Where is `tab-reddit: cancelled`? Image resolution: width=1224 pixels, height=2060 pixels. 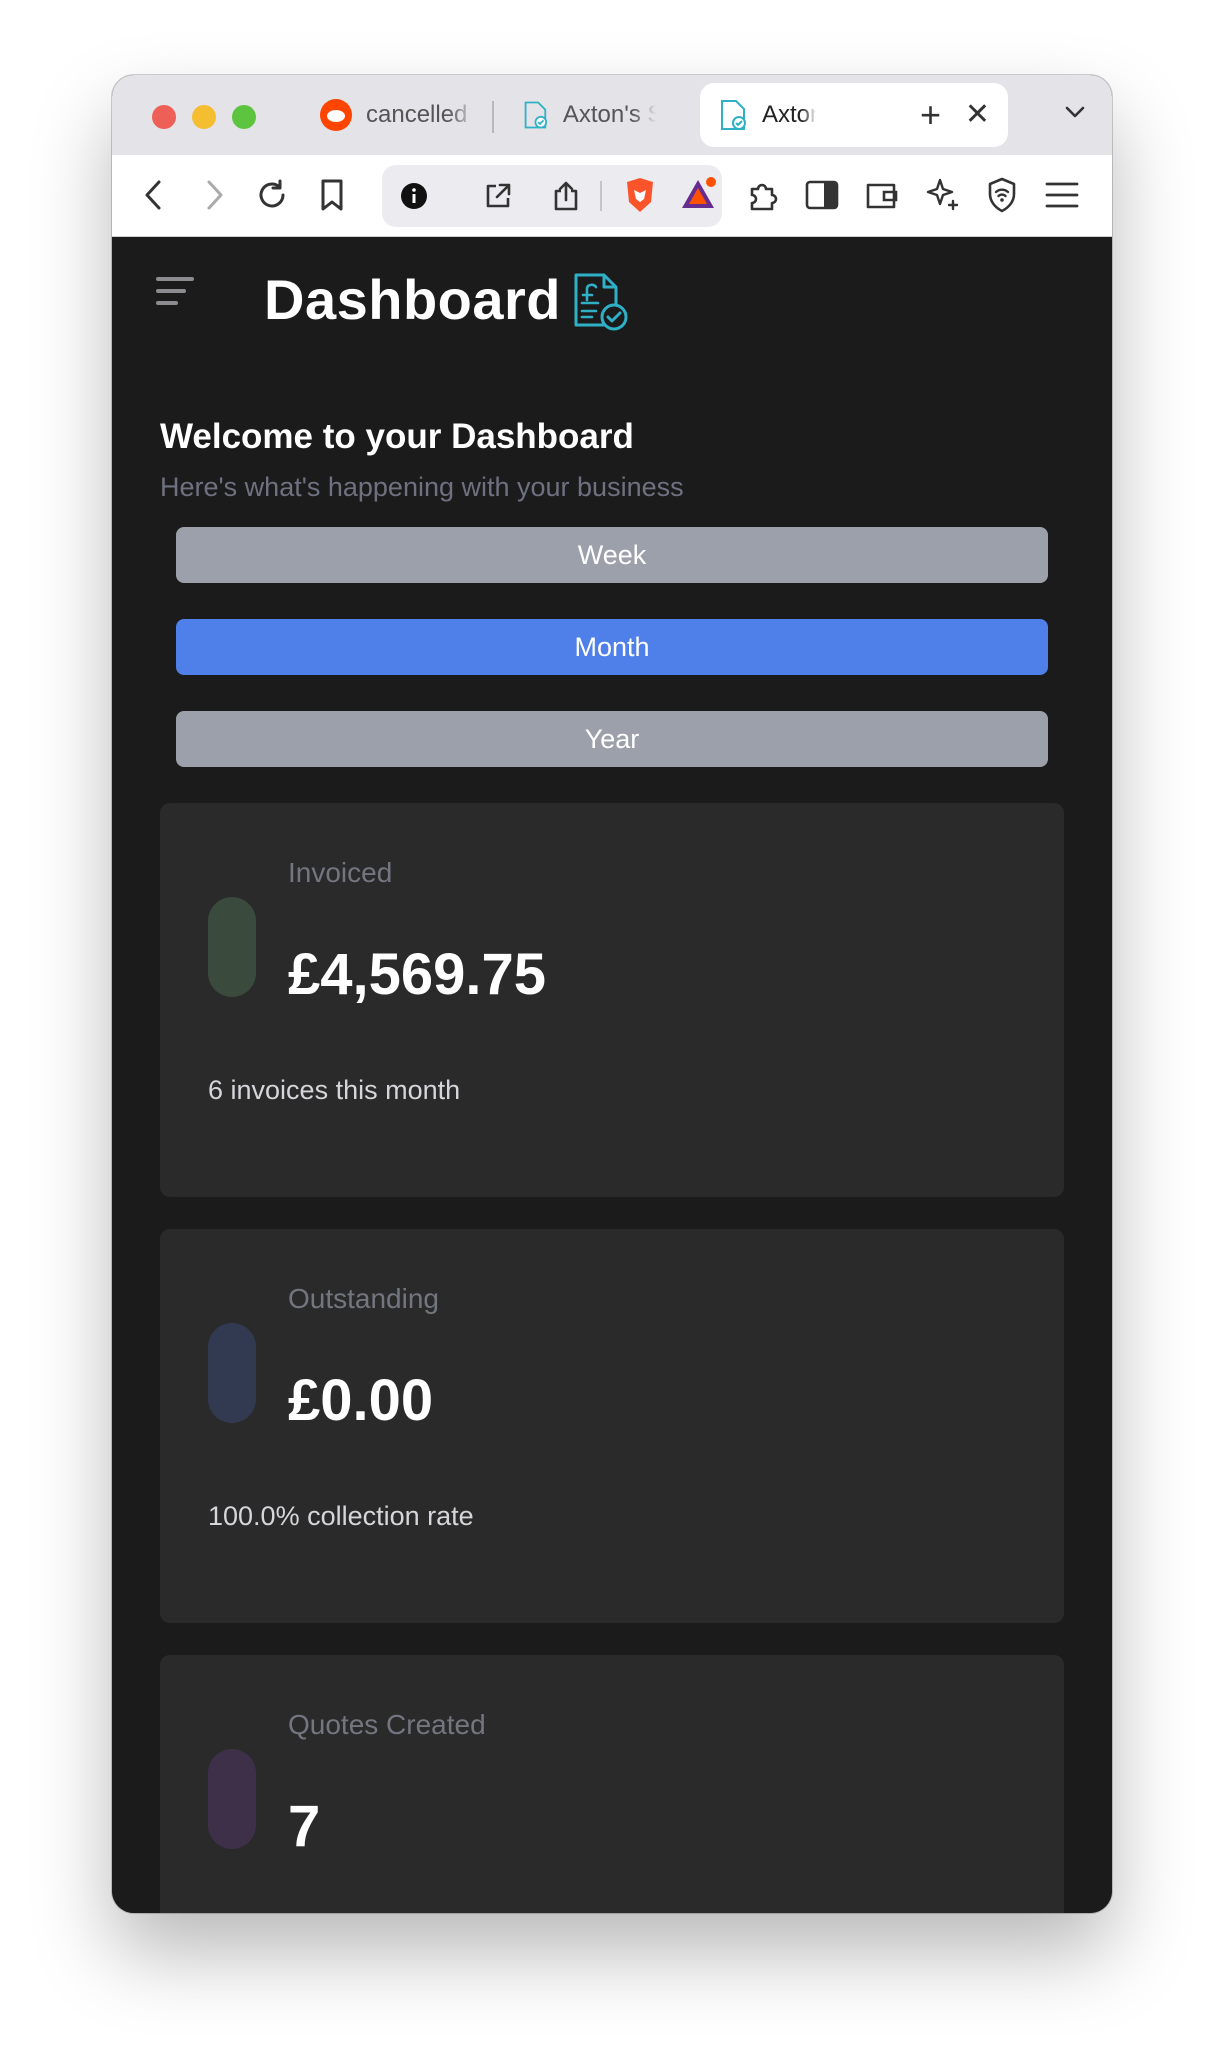 tab-reddit: cancelled is located at coordinates (400, 115).